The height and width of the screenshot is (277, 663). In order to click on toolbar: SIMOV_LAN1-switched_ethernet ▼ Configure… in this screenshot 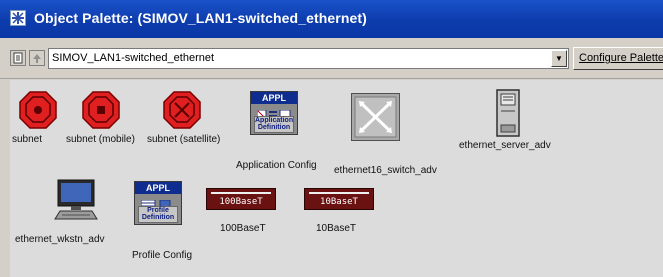, I will do `click(331, 58)`.